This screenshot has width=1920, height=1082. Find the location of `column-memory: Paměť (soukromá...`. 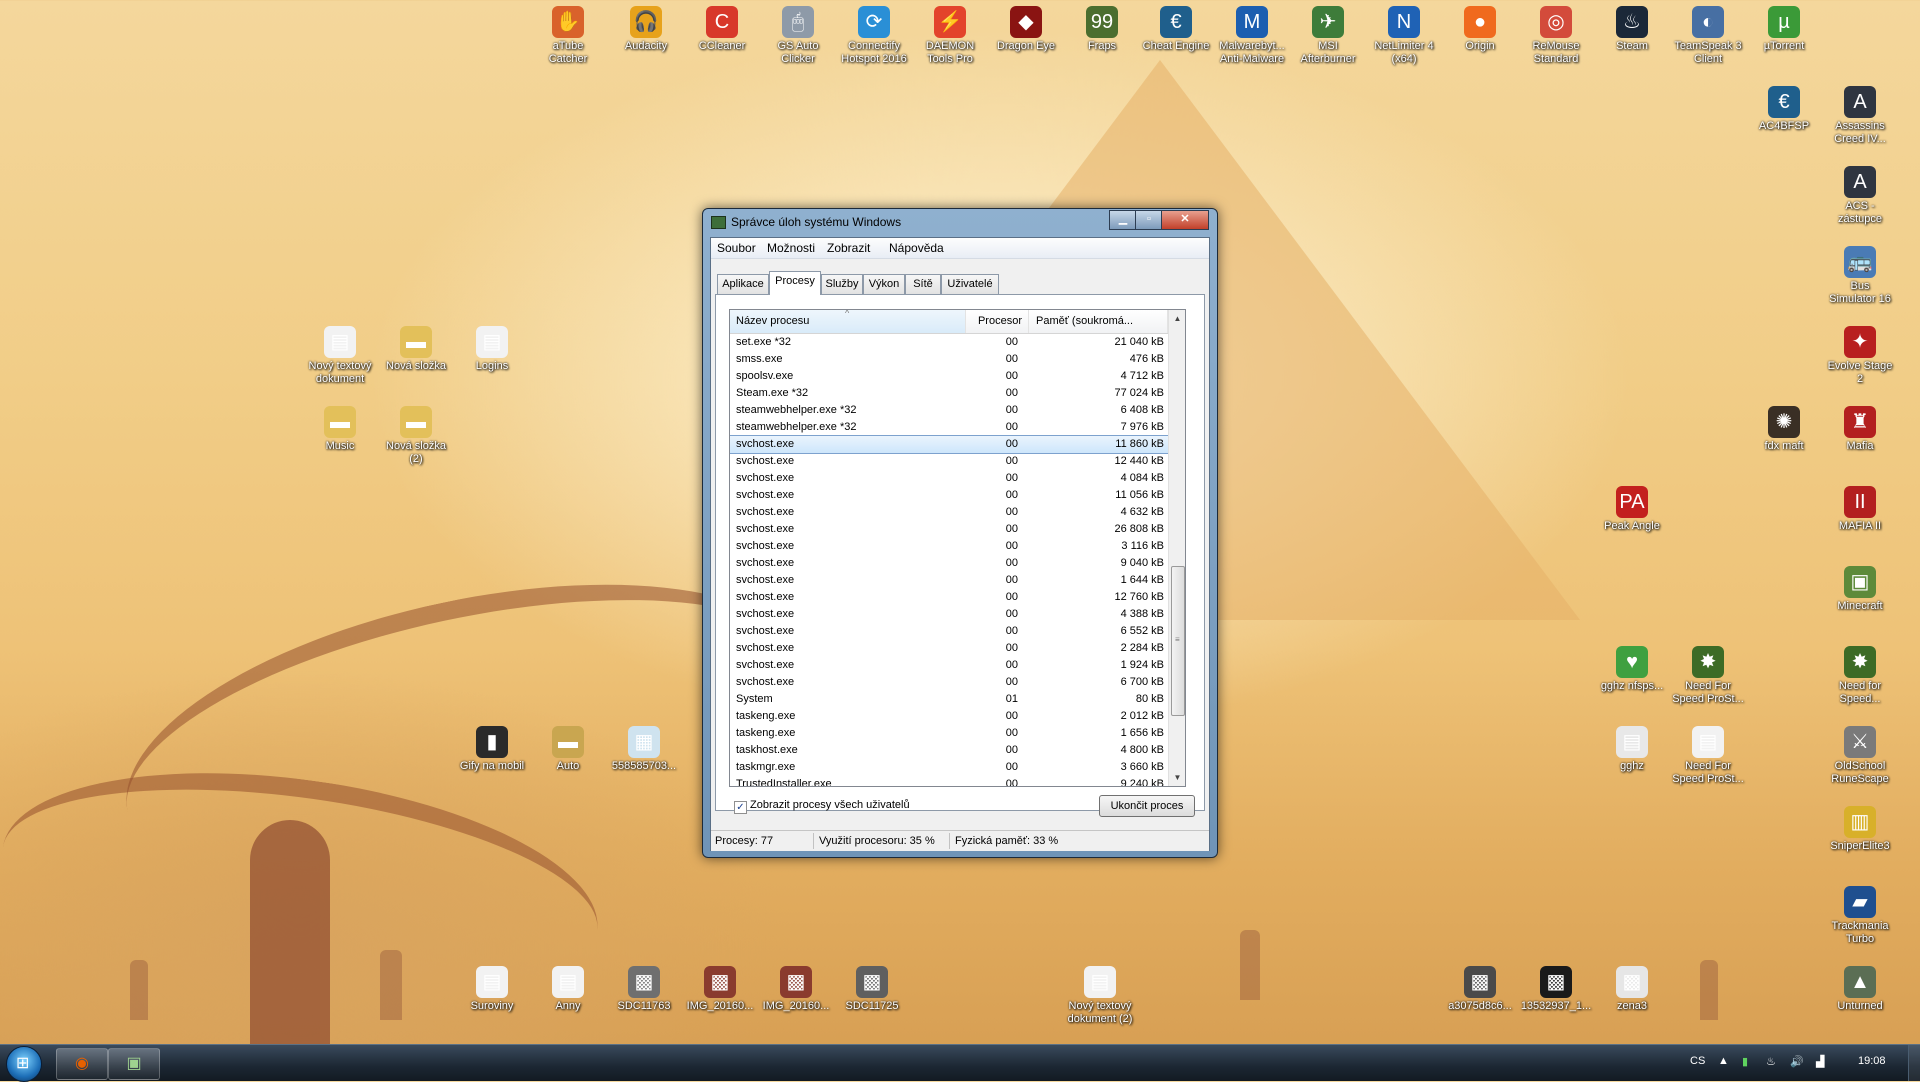

column-memory: Paměť (soukromá... is located at coordinates (1099, 321).